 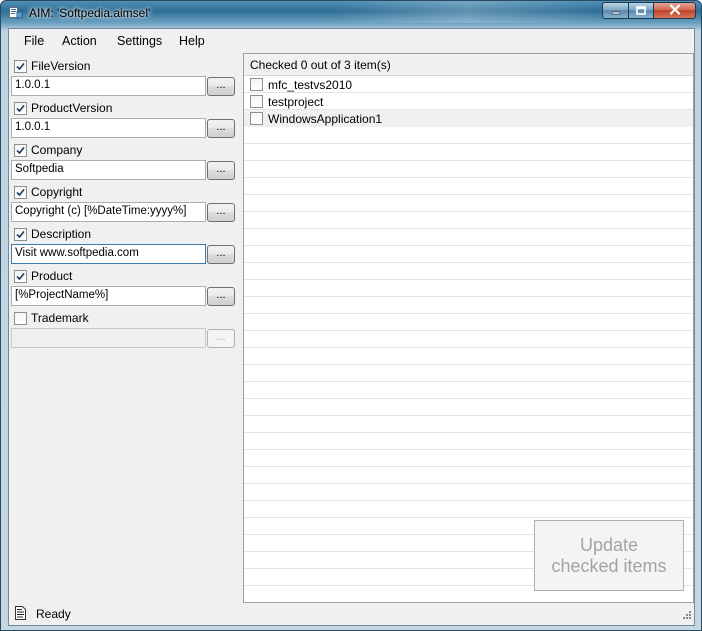 I want to click on field-description-label: Description, so click(x=52, y=234).